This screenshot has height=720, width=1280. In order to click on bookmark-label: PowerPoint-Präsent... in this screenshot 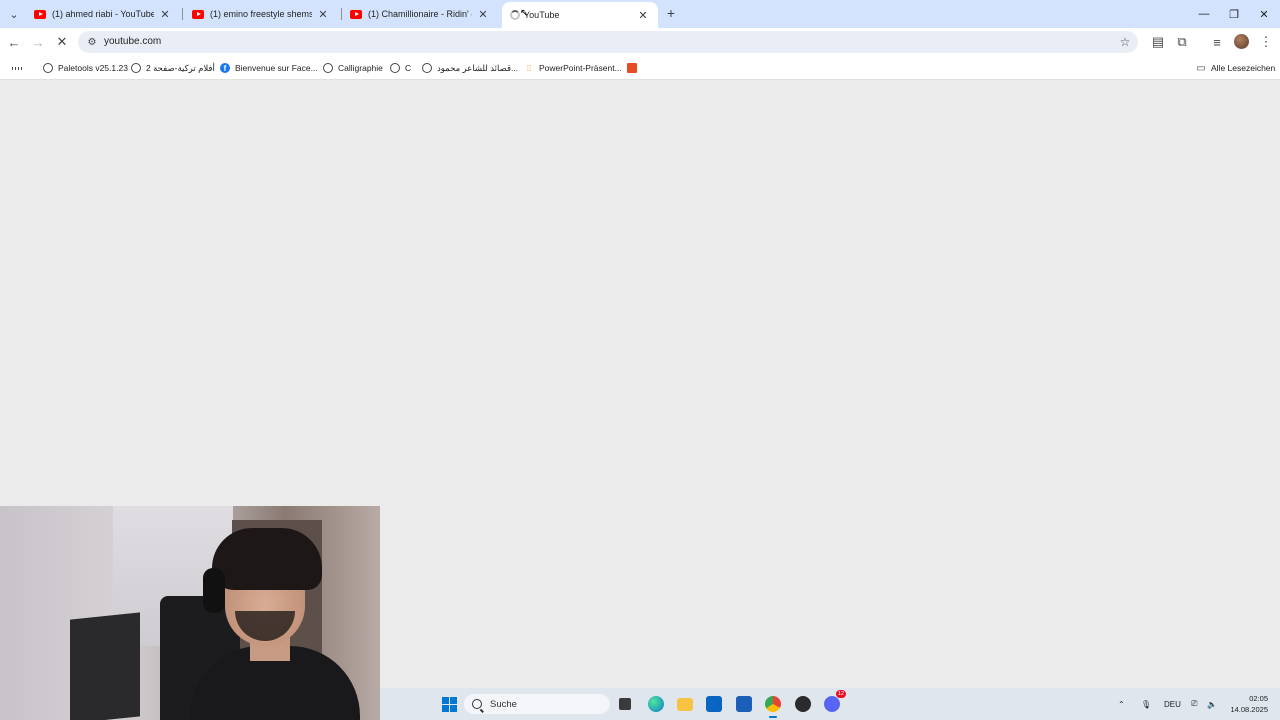, I will do `click(580, 68)`.